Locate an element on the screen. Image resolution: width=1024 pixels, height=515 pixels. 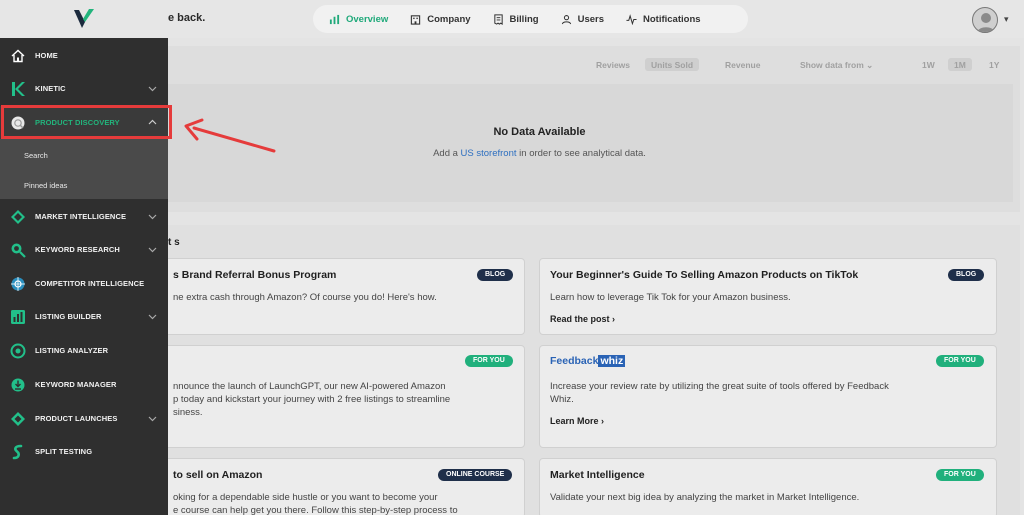
sidebar-item-listing-analyzer: LISTING ANALYZER is located at coordinates (84, 350).